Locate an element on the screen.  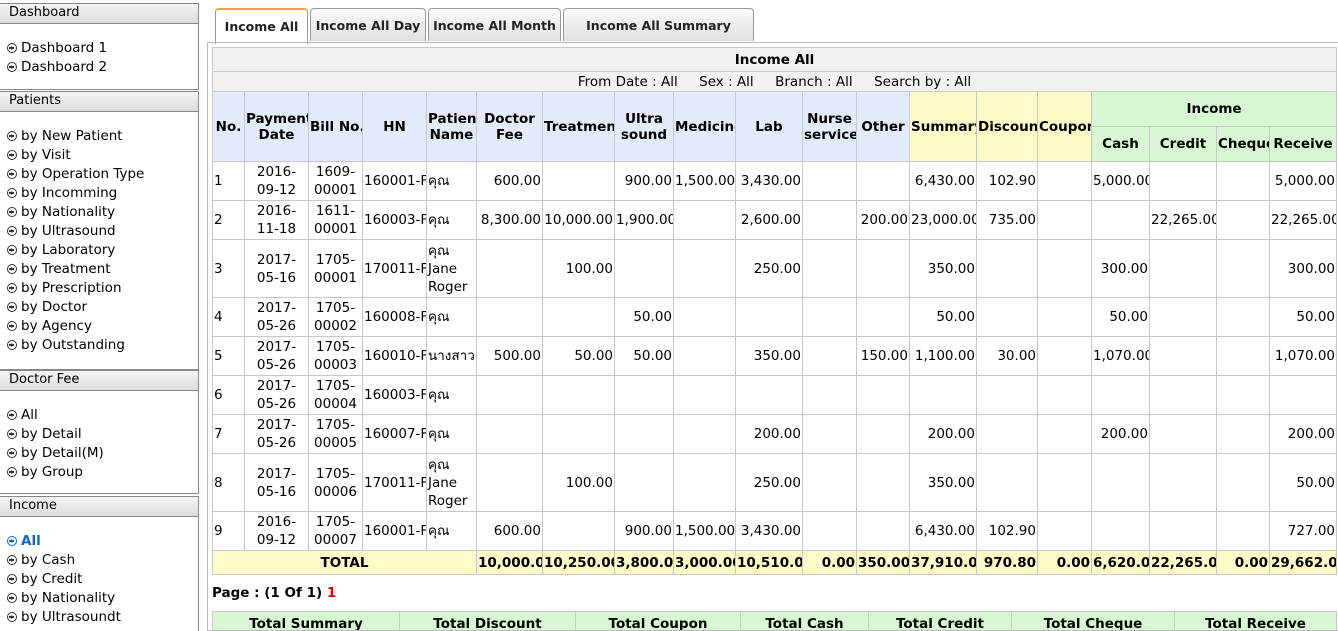
sidebar-item-patients-by-visit: by Visit is located at coordinates (102, 155).